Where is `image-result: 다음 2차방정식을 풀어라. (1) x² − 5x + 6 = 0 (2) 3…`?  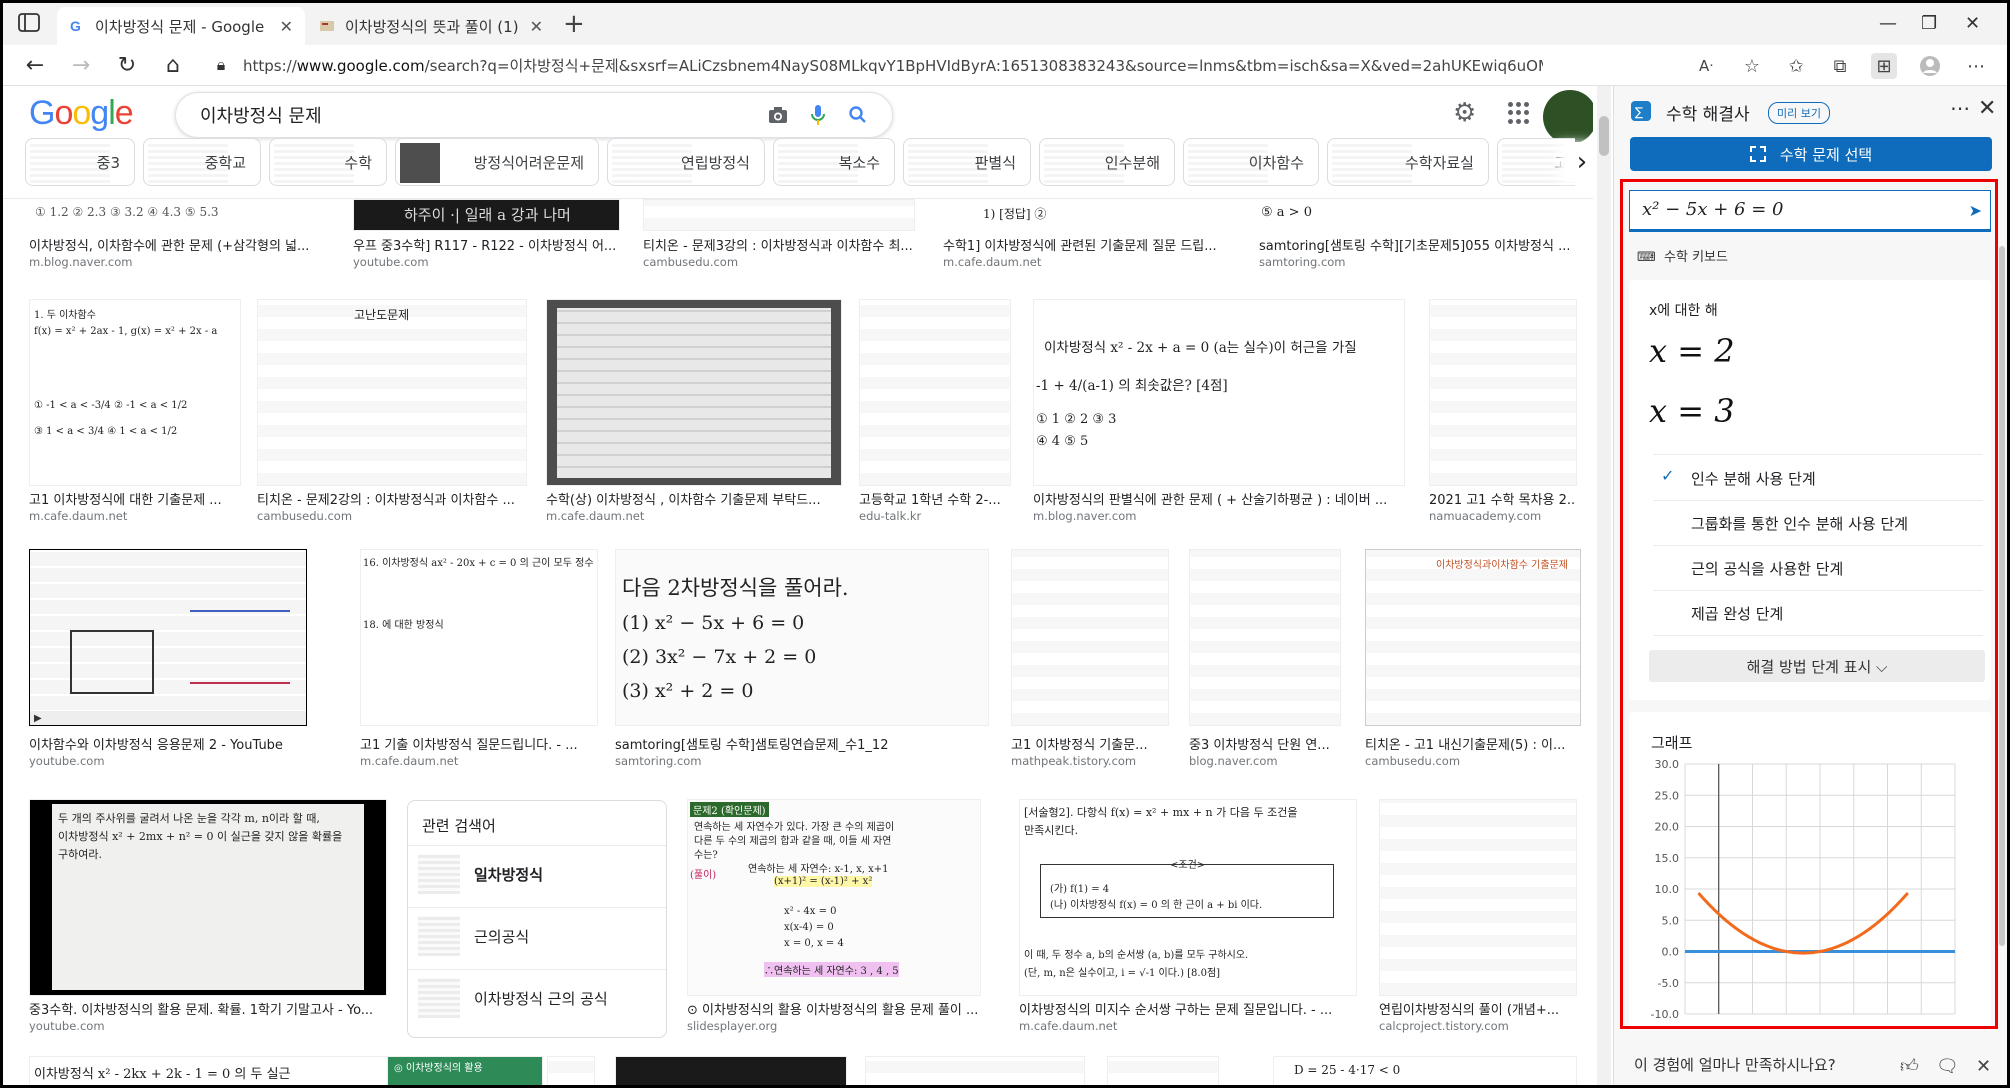
image-result: 다음 2차방정식을 풀어라. (1) x² − 5x + 6 = 0 (2) 3… is located at coordinates (802, 658).